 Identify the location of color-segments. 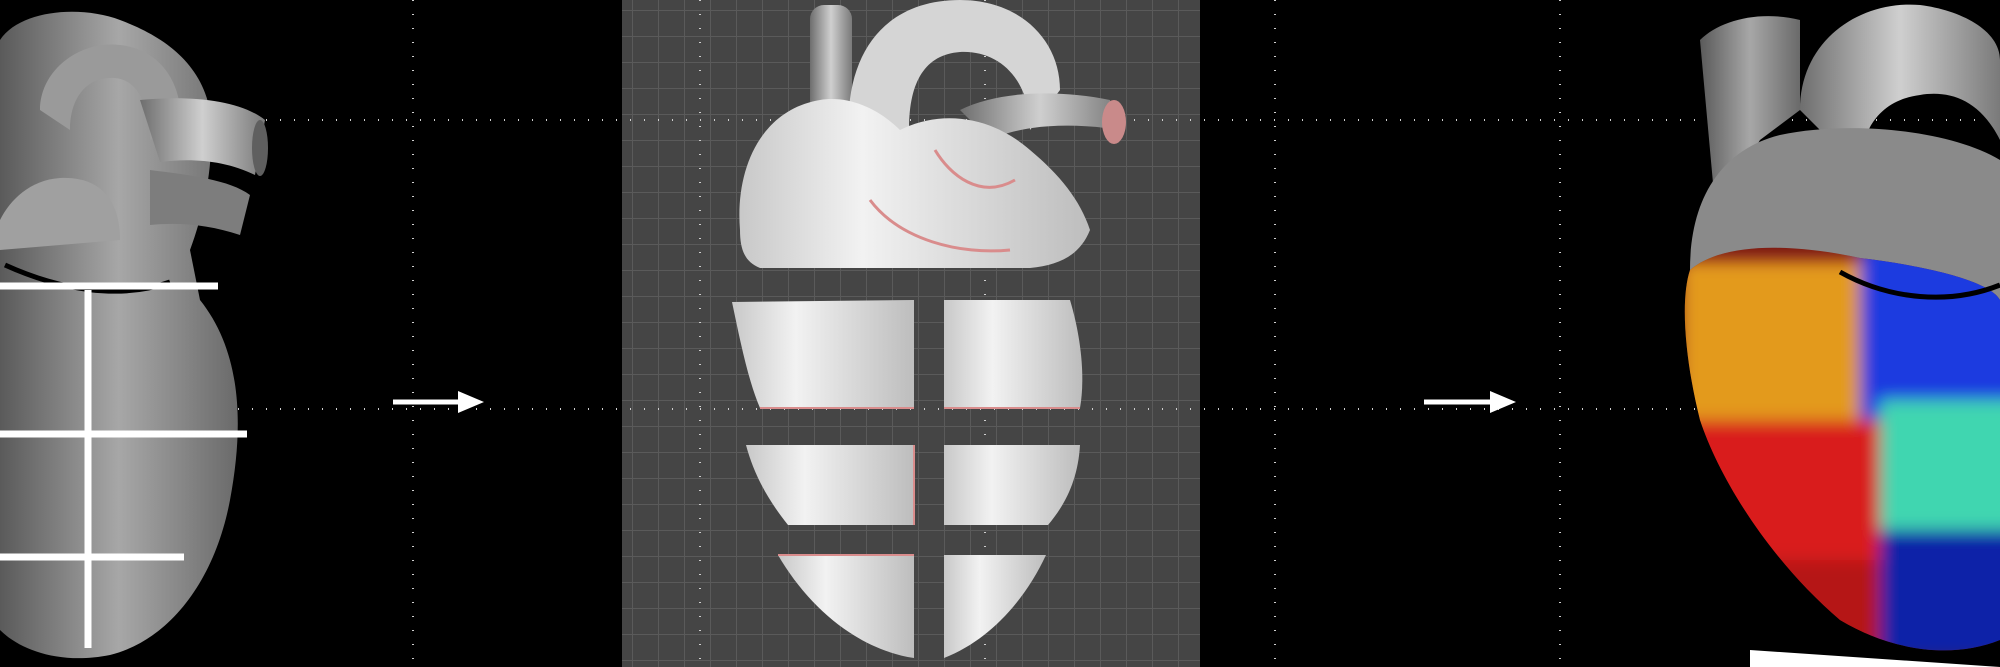
(1842, 449).